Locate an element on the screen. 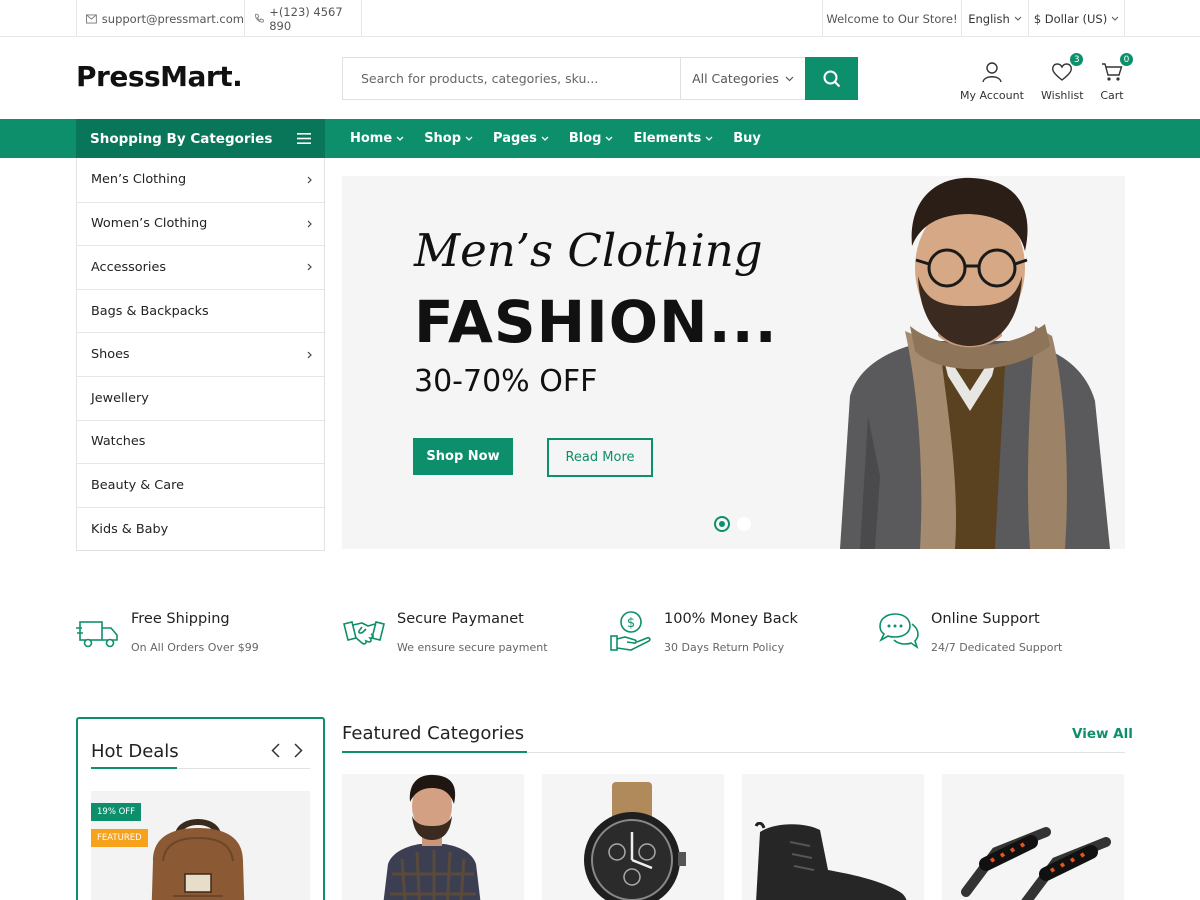 Image resolution: width=1200 pixels, height=900 pixels. hot-deals-divider-accent is located at coordinates (134, 768).